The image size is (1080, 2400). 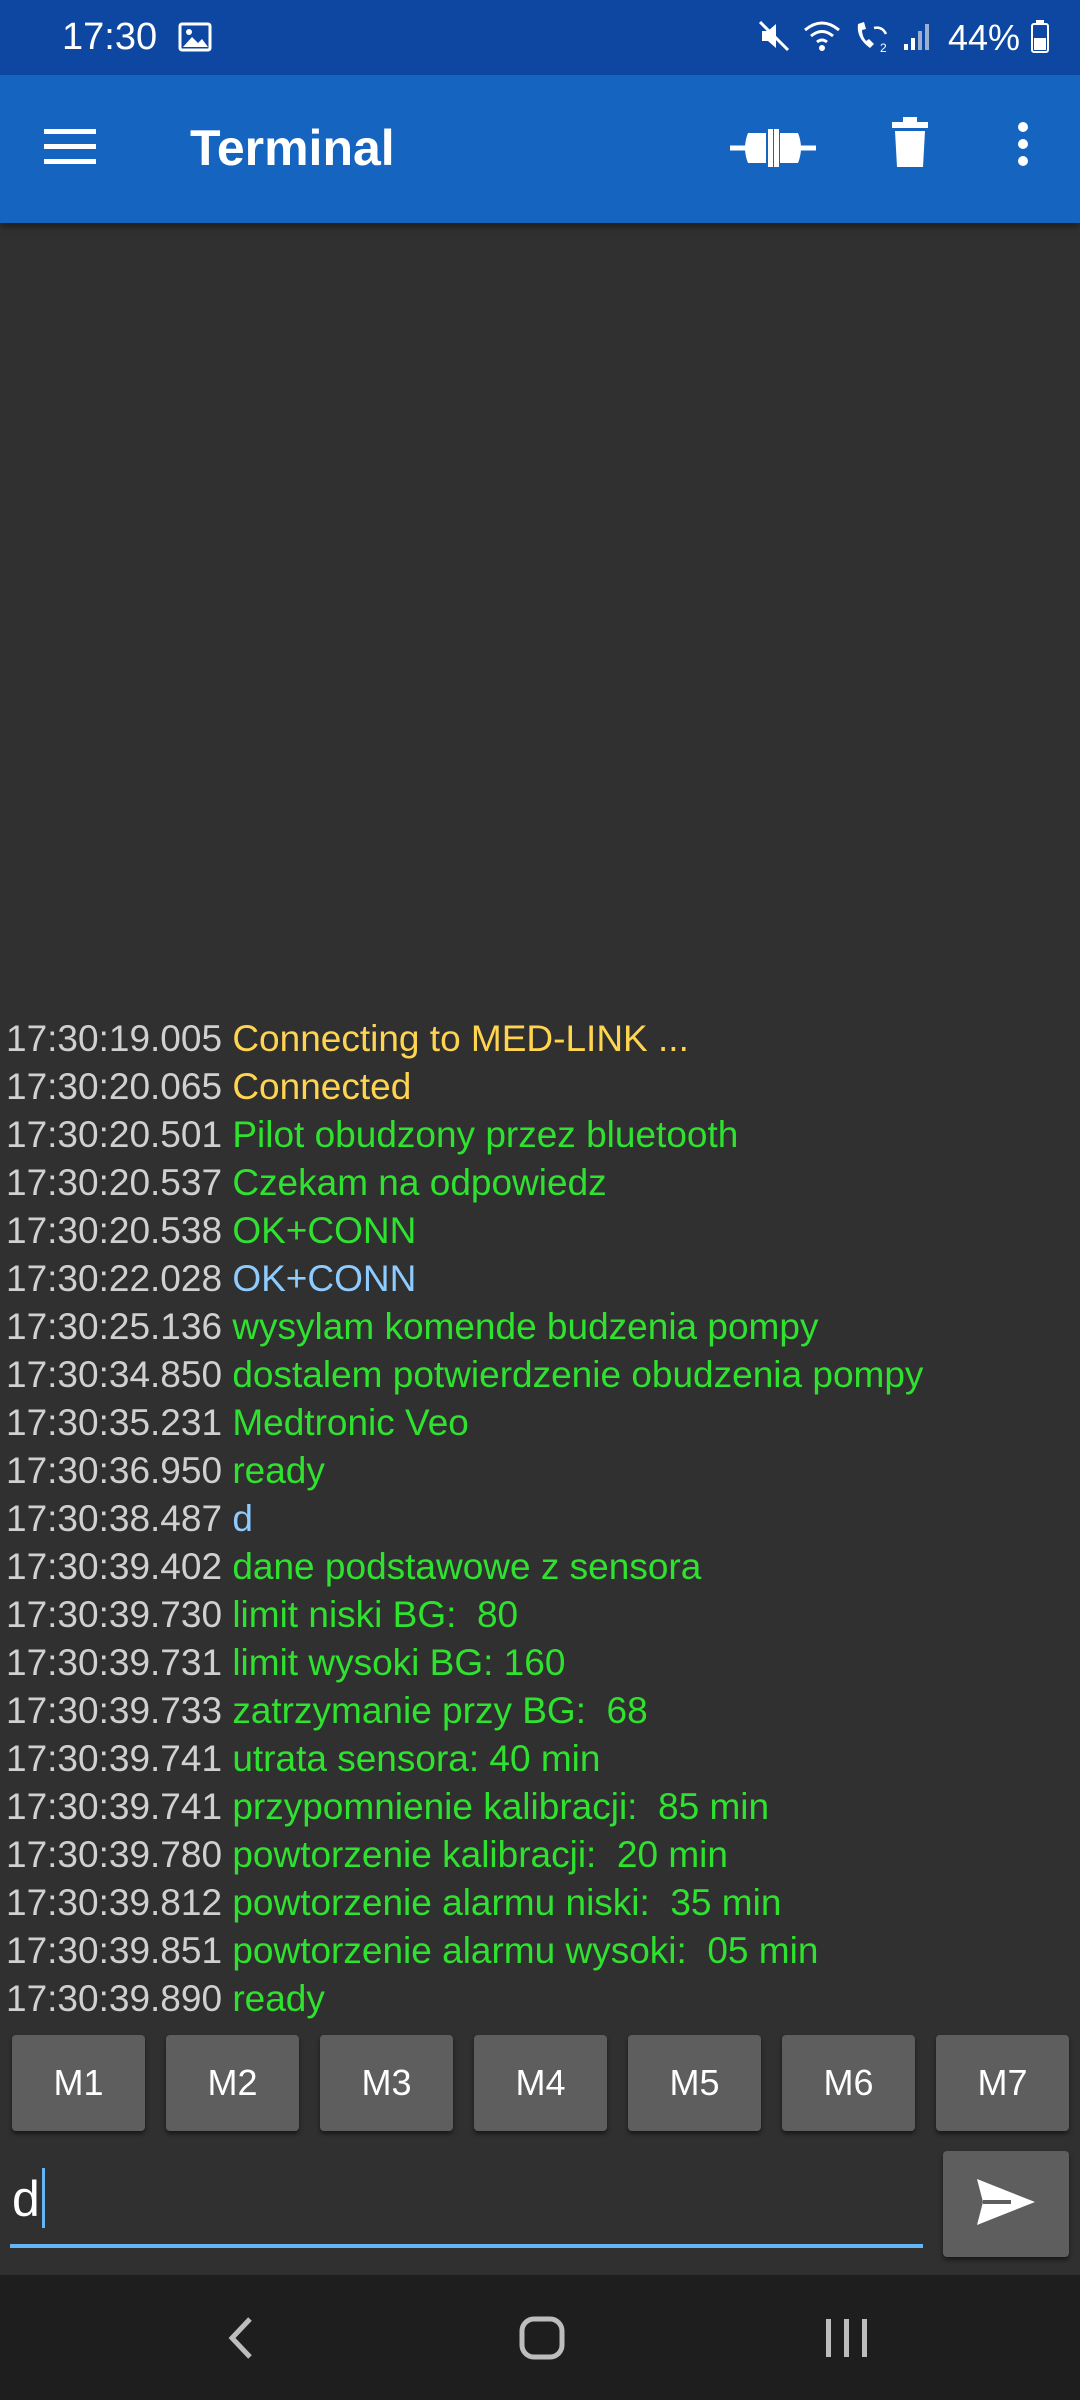 I want to click on log-message: powtorzenie alarmu wysoki: 05 min, so click(x=525, y=1950).